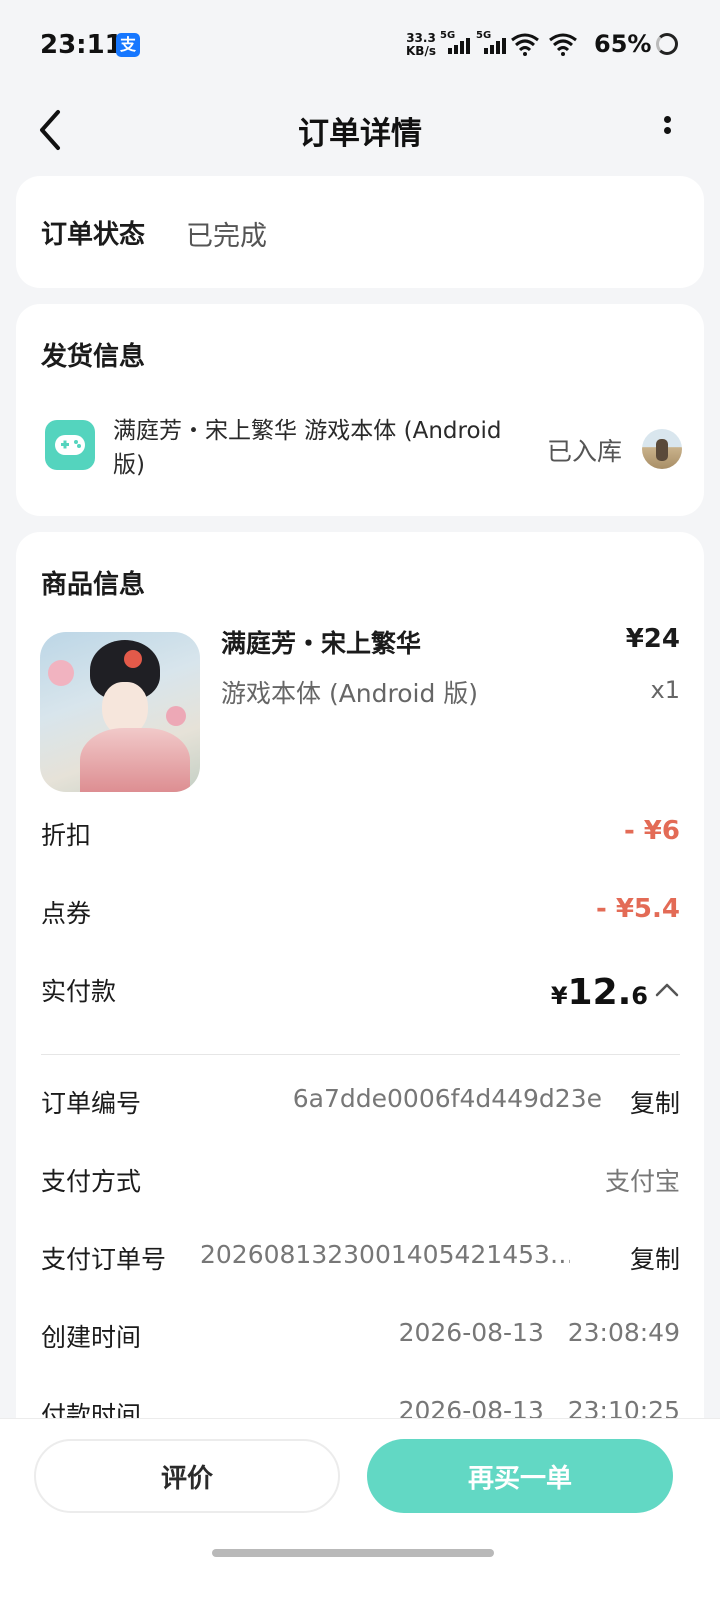 This screenshot has height=1600, width=720. What do you see at coordinates (652, 639) in the screenshot?
I see `goods-price: ¥24` at bounding box center [652, 639].